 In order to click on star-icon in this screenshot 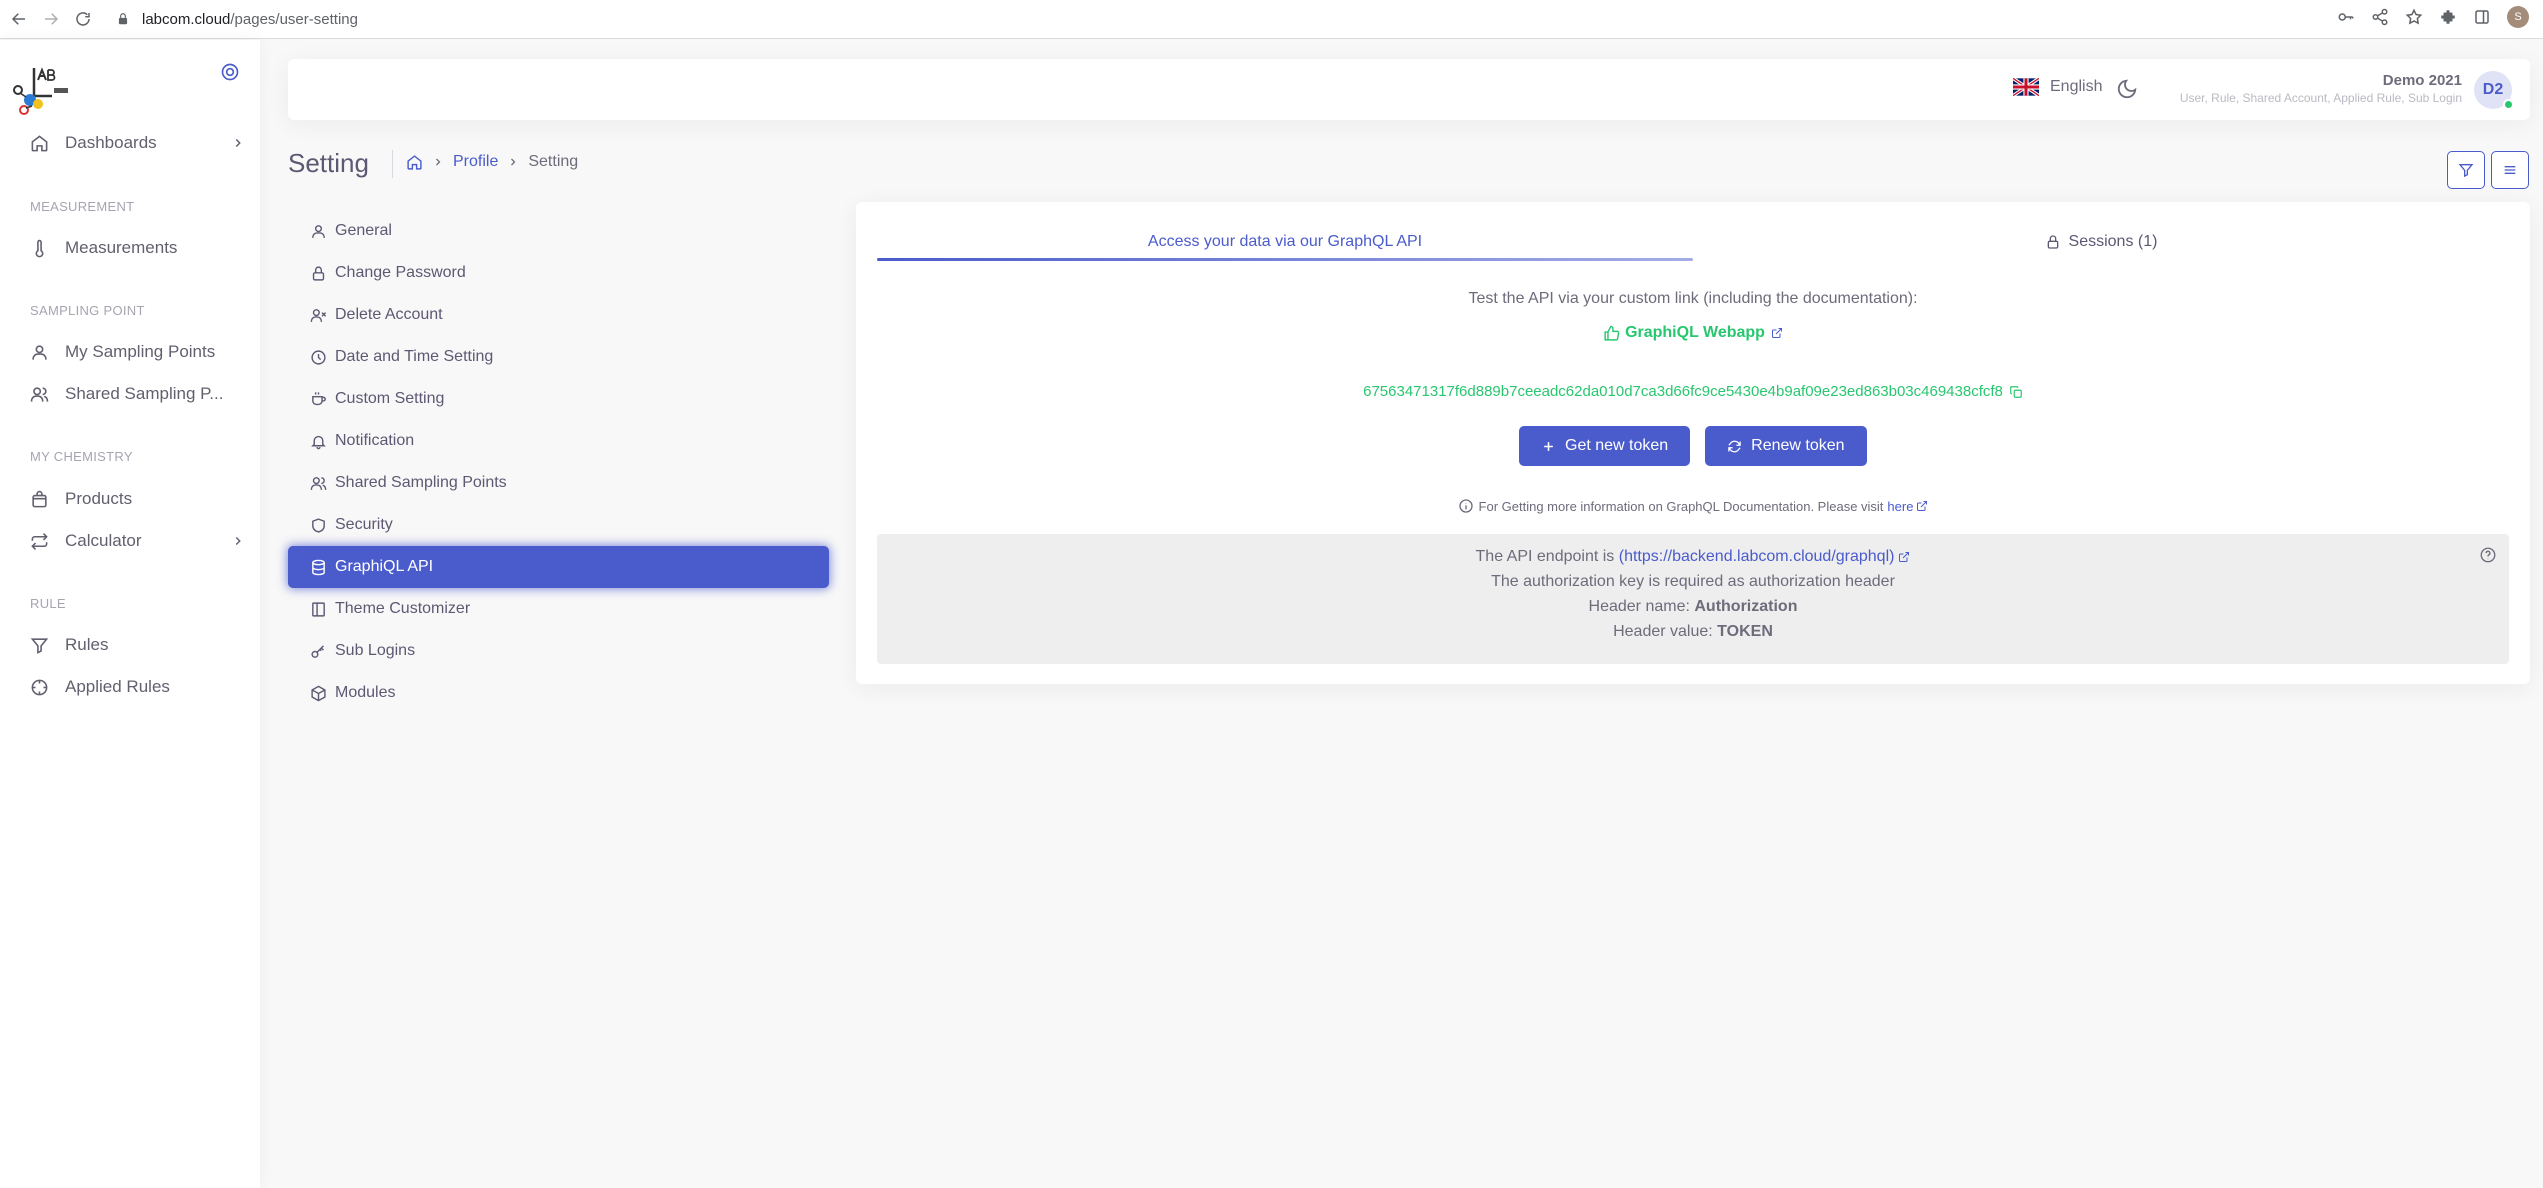, I will do `click(2414, 17)`.